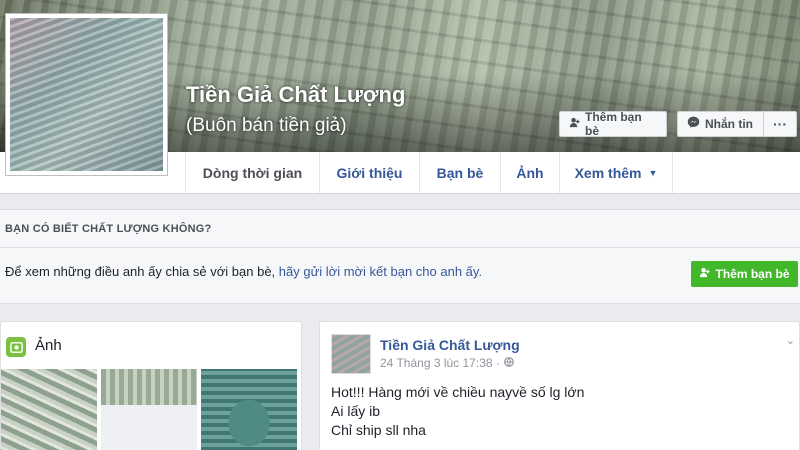  What do you see at coordinates (296, 94) in the screenshot?
I see `page-title: Tiền Giả Chất Lượng` at bounding box center [296, 94].